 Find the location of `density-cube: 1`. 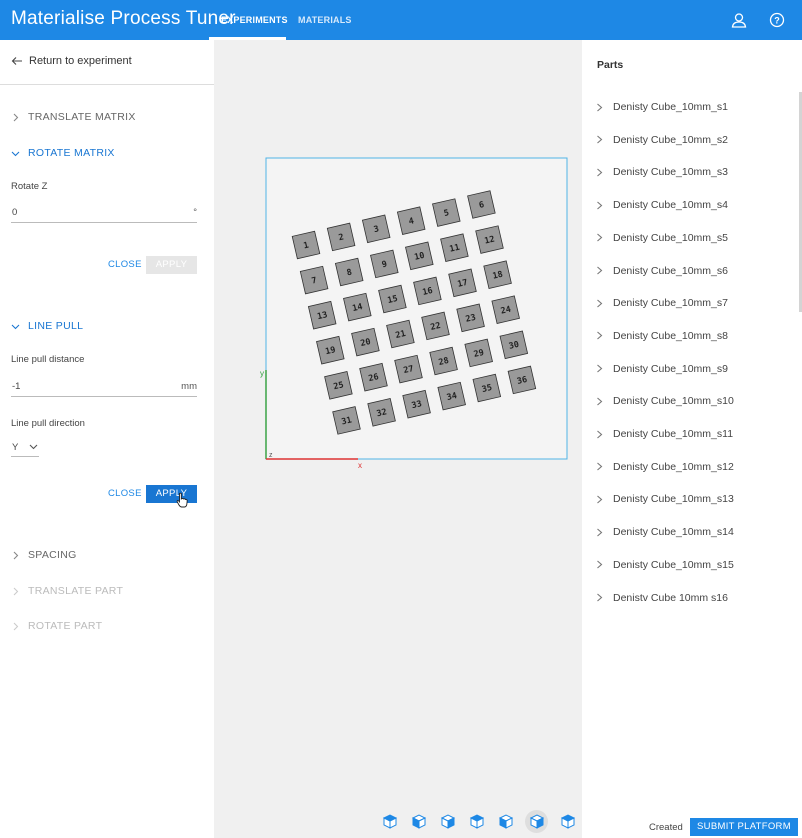

density-cube: 1 is located at coordinates (306, 245).